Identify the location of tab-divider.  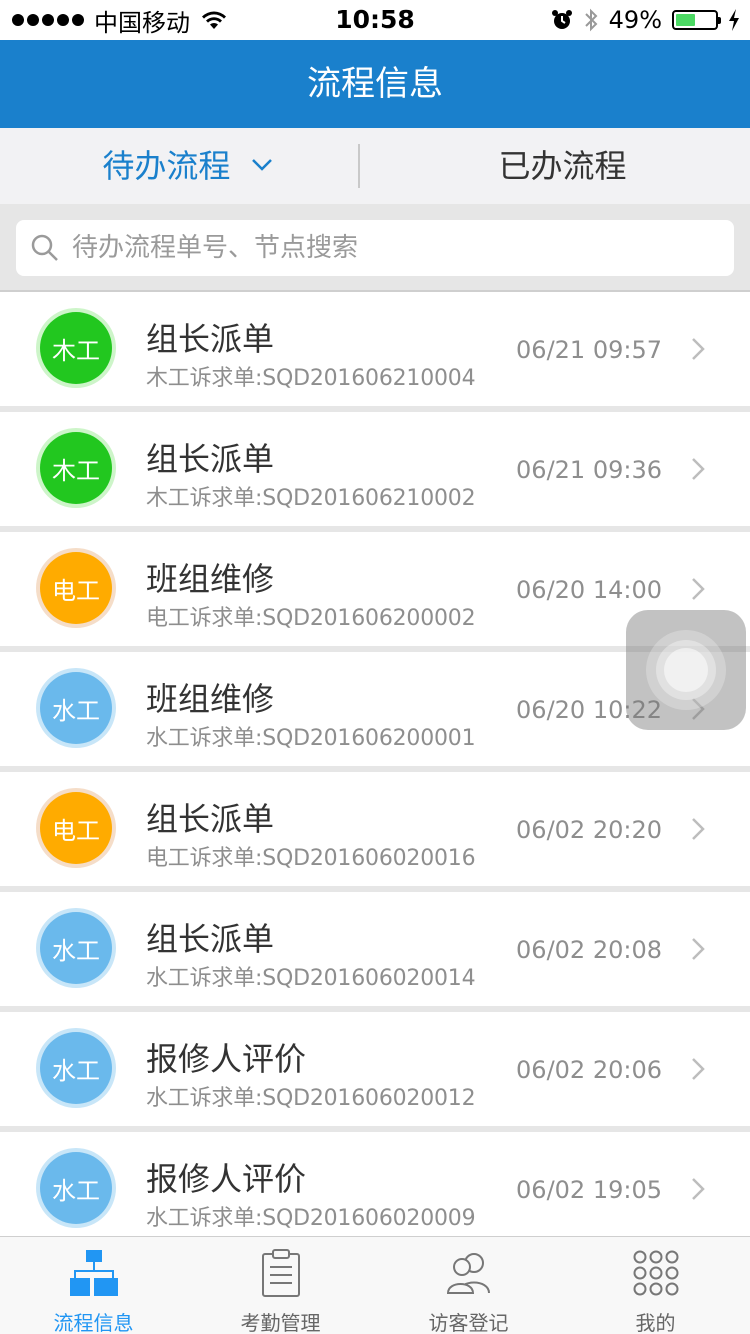
(359, 166).